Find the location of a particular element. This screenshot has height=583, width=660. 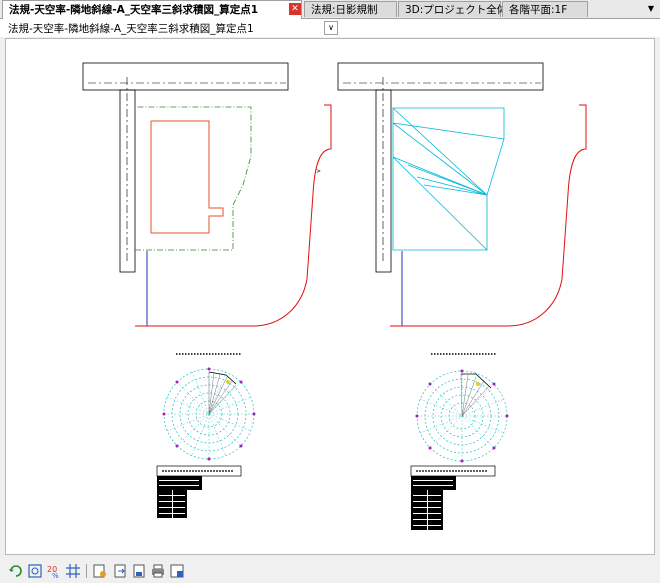

tab-label: 法規:日影規制 is located at coordinates (344, 10).